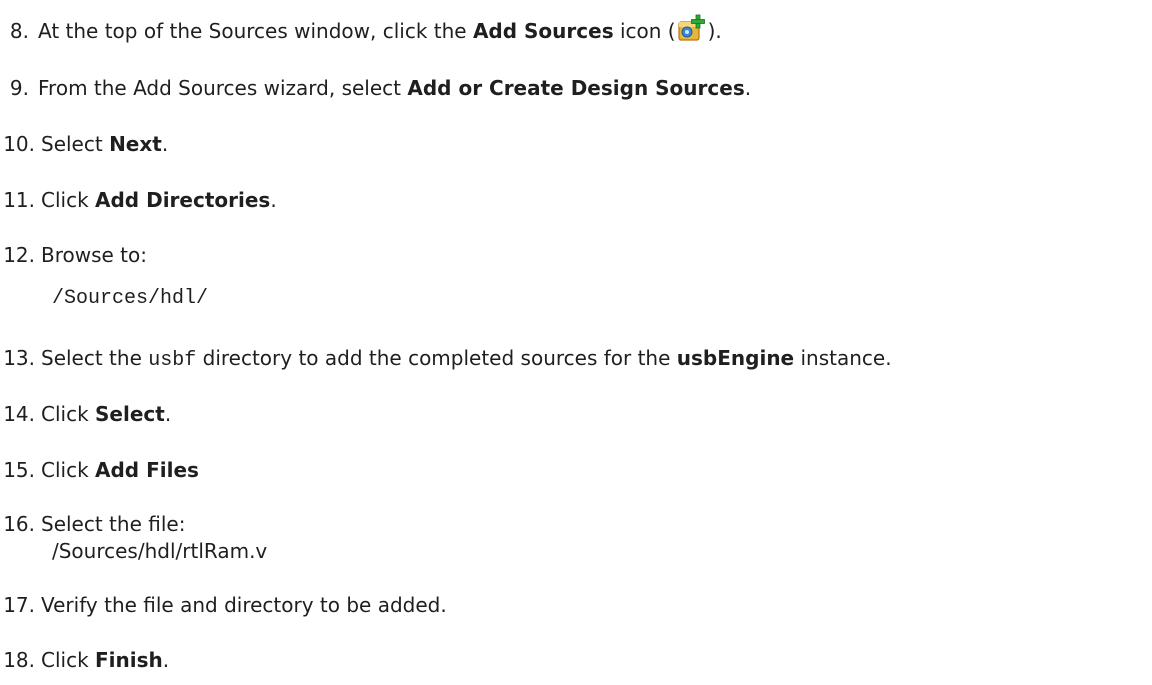 This screenshot has height=685, width=1152. I want to click on step-emphasis: Next, so click(135, 144).